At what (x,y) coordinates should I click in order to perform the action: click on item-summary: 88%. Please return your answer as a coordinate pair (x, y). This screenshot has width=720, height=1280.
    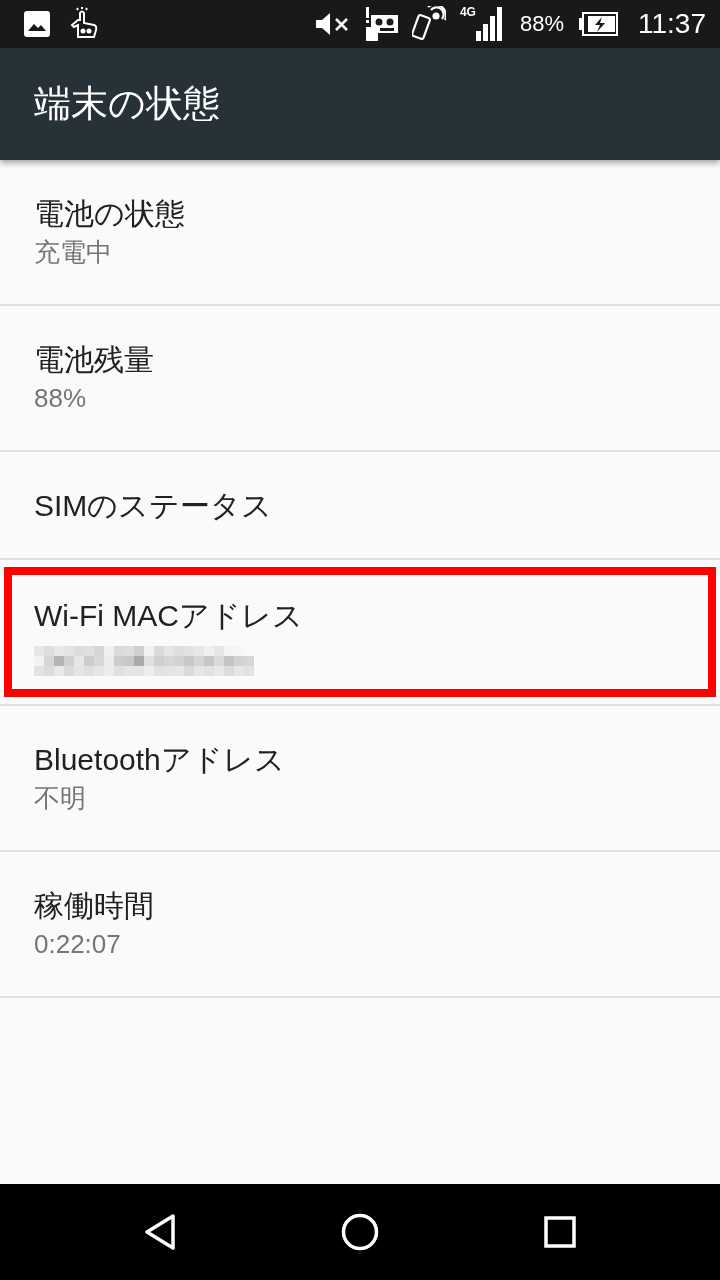
    Looking at the image, I should click on (61, 398).